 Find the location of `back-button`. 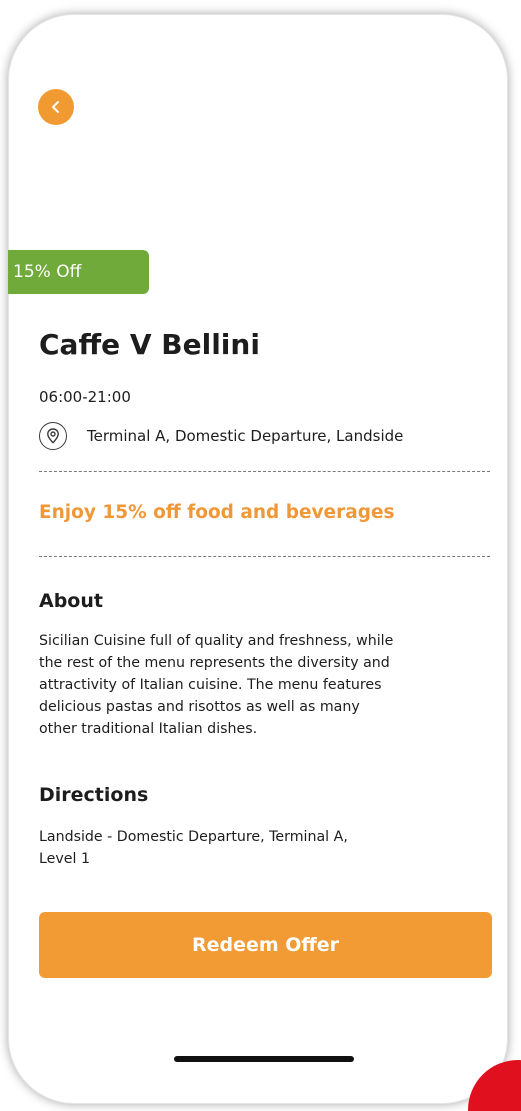

back-button is located at coordinates (56, 107).